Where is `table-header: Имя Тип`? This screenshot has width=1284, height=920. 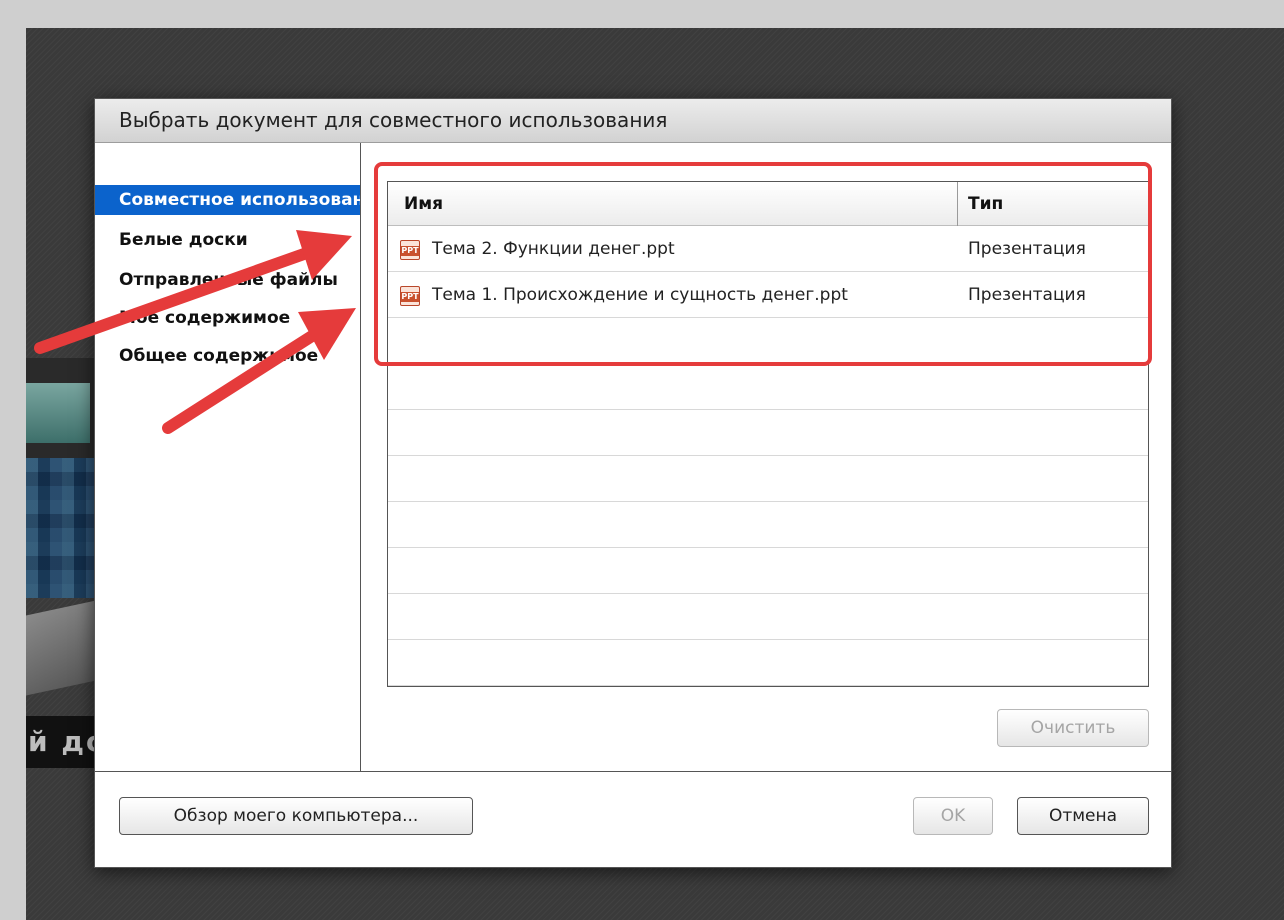 table-header: Имя Тип is located at coordinates (768, 204).